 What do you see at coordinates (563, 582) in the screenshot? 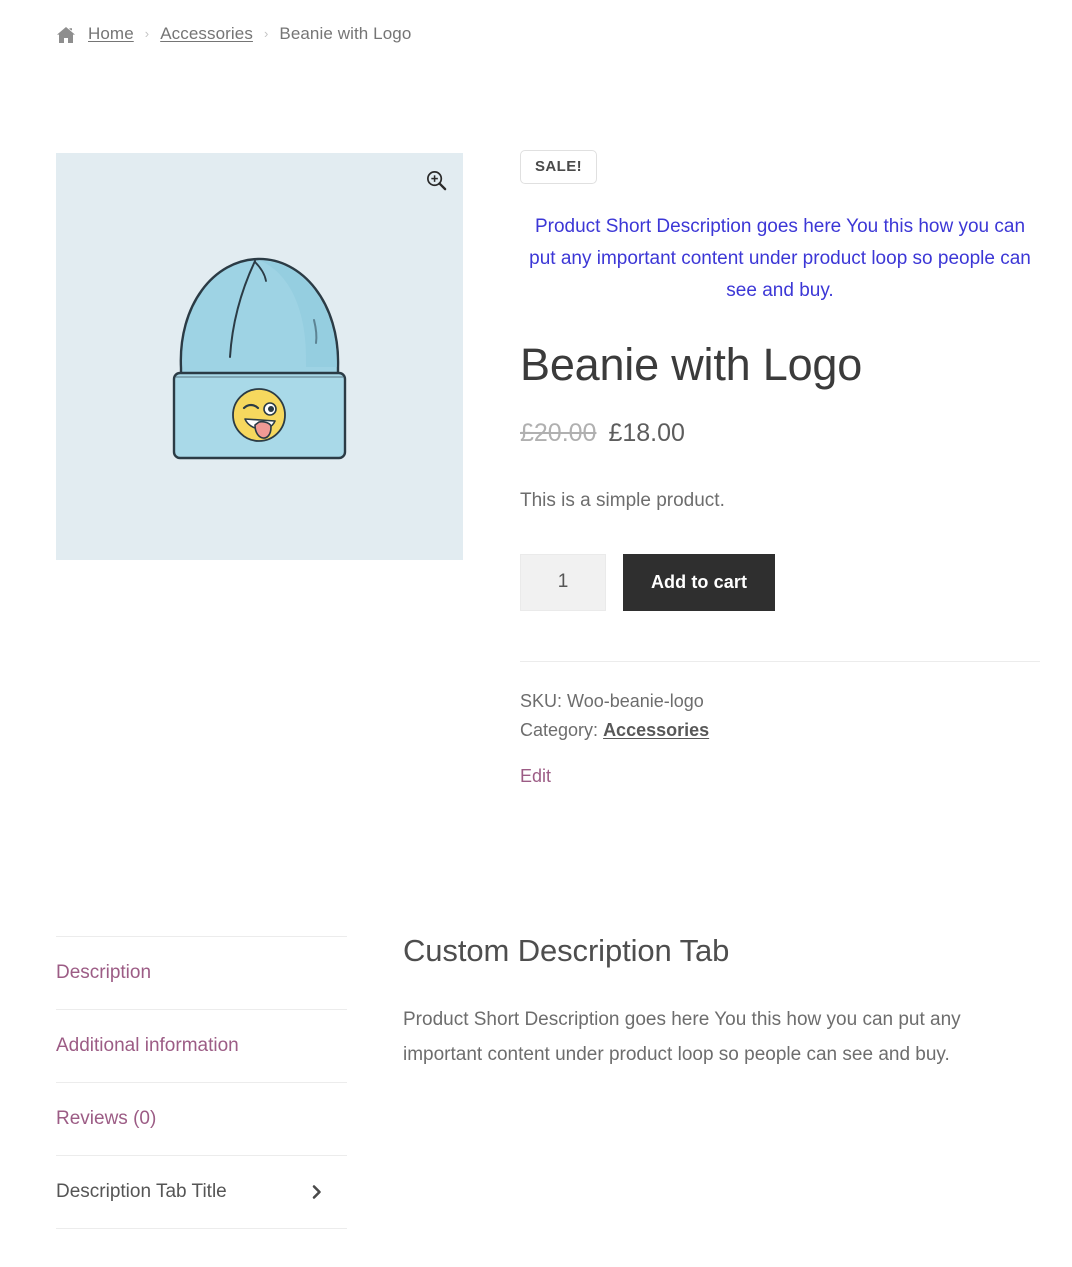
I see `quantity-input` at bounding box center [563, 582].